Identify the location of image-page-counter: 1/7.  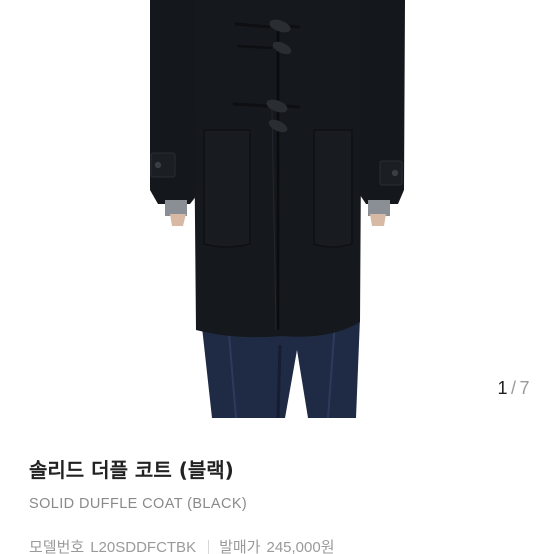
(513, 388).